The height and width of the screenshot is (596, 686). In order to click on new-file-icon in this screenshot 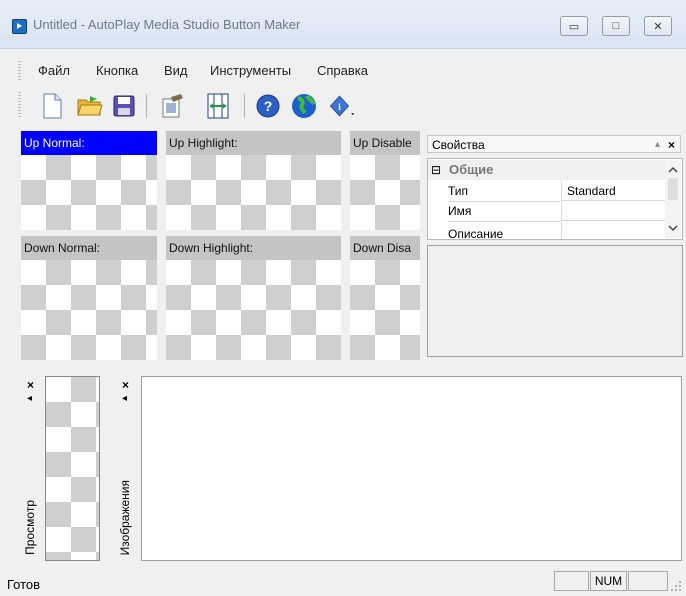, I will do `click(52, 106)`.